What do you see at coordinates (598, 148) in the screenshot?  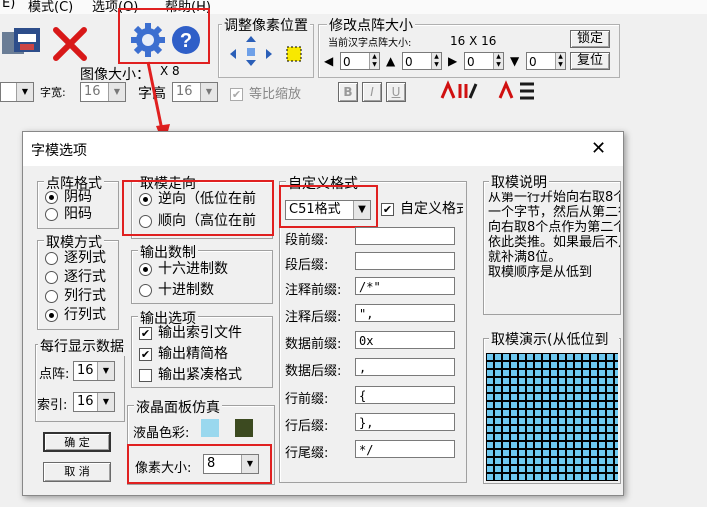 I see `close-icon: ✕` at bounding box center [598, 148].